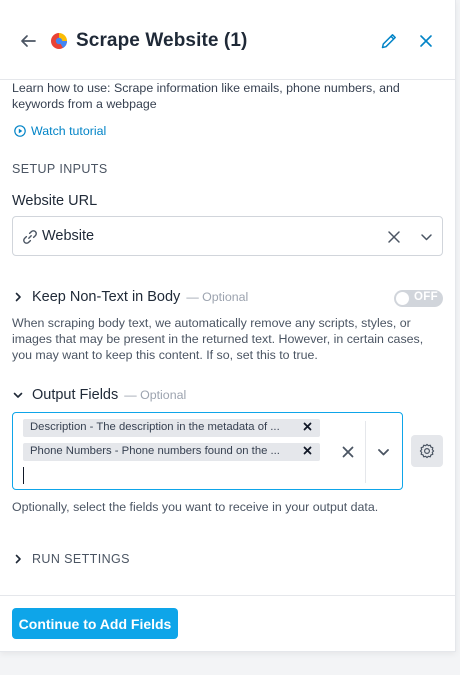  Describe the element at coordinates (106, 297) in the screenshot. I see `keep-non-text-label: Keep Non-Text in Body` at that location.